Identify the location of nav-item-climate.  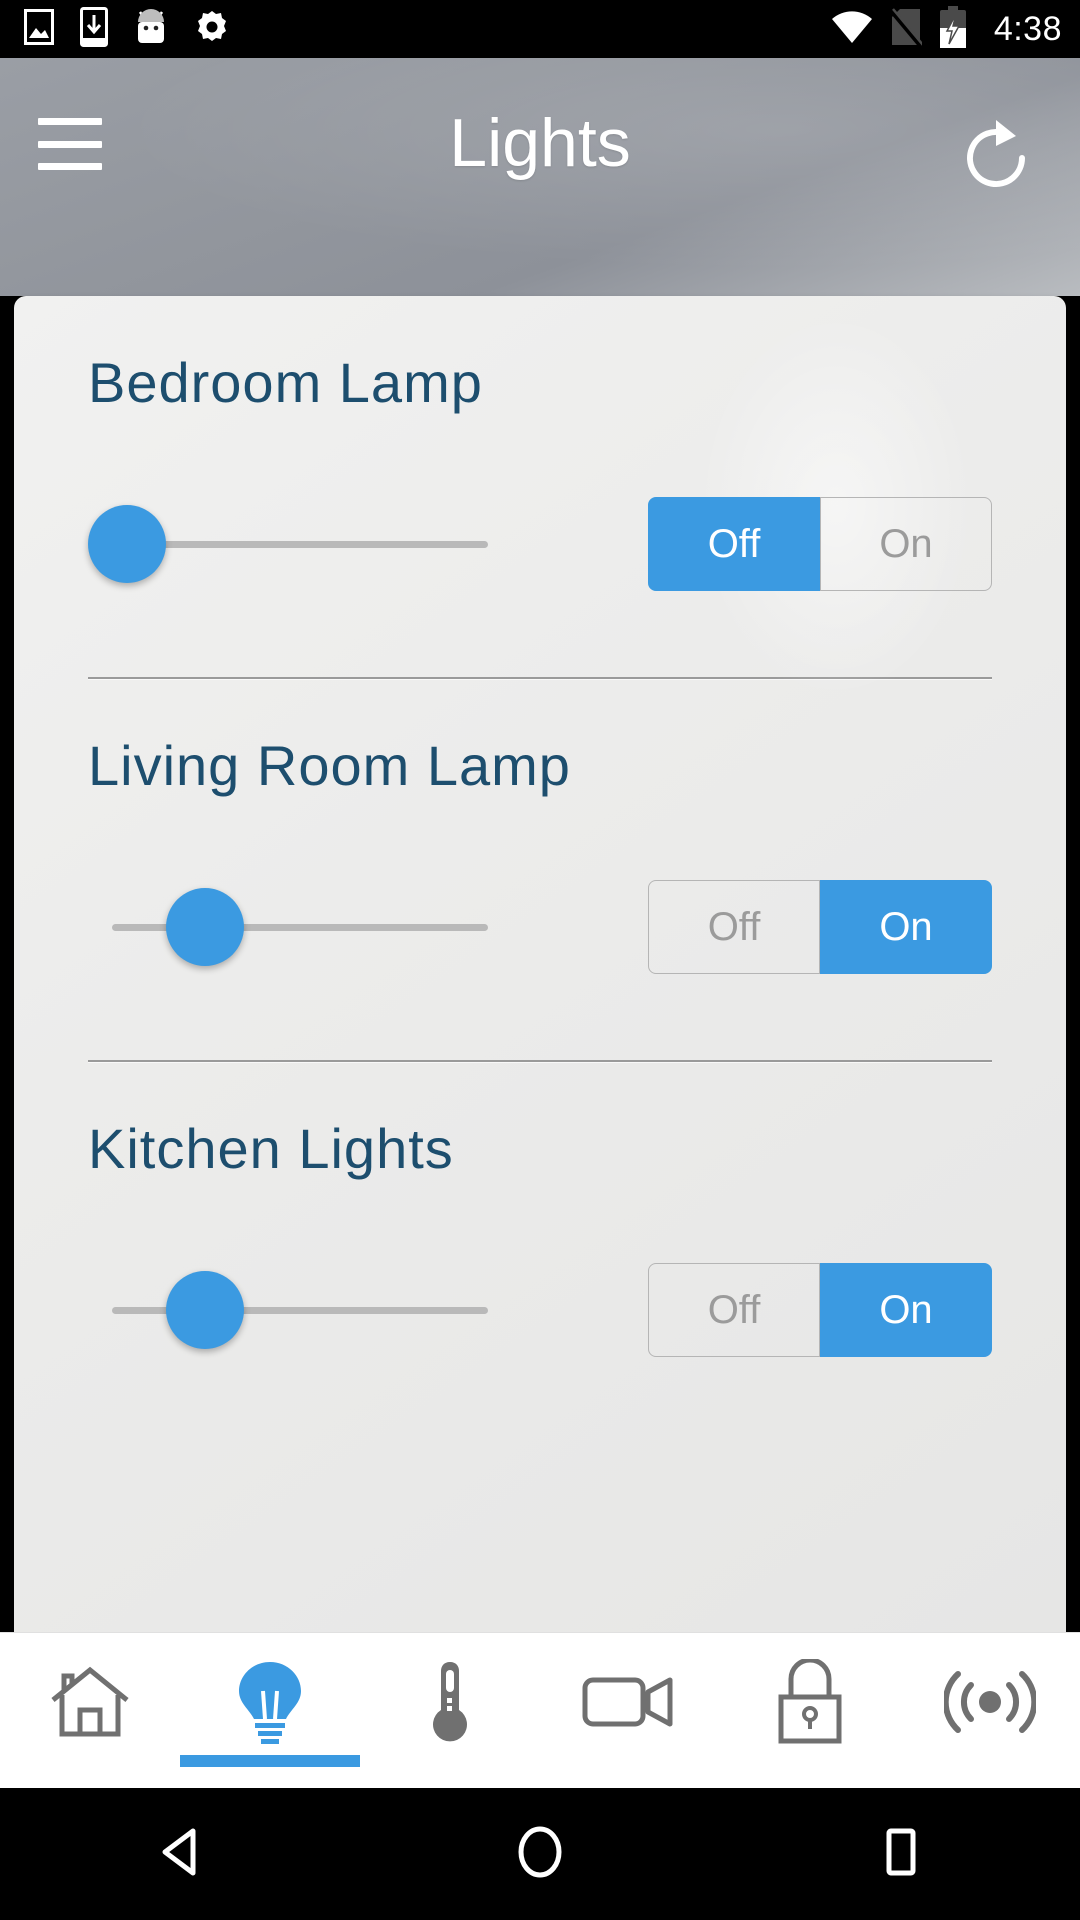
(450, 1711).